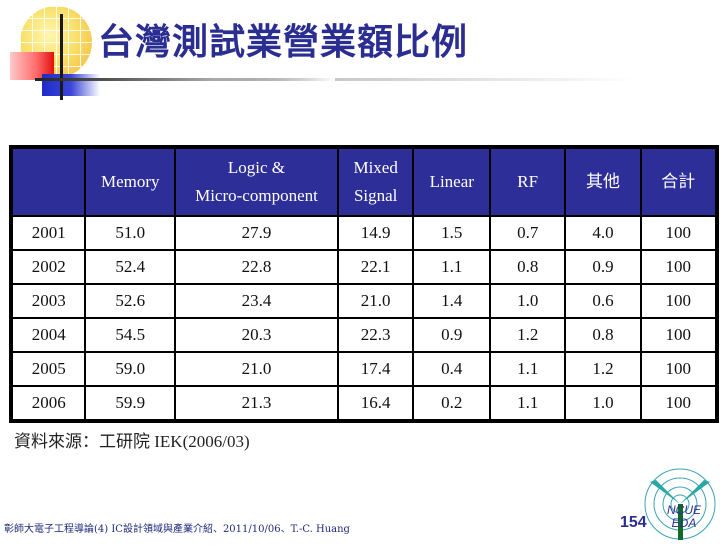  Describe the element at coordinates (50, 52) in the screenshot. I see `title-decoration-logo` at that location.